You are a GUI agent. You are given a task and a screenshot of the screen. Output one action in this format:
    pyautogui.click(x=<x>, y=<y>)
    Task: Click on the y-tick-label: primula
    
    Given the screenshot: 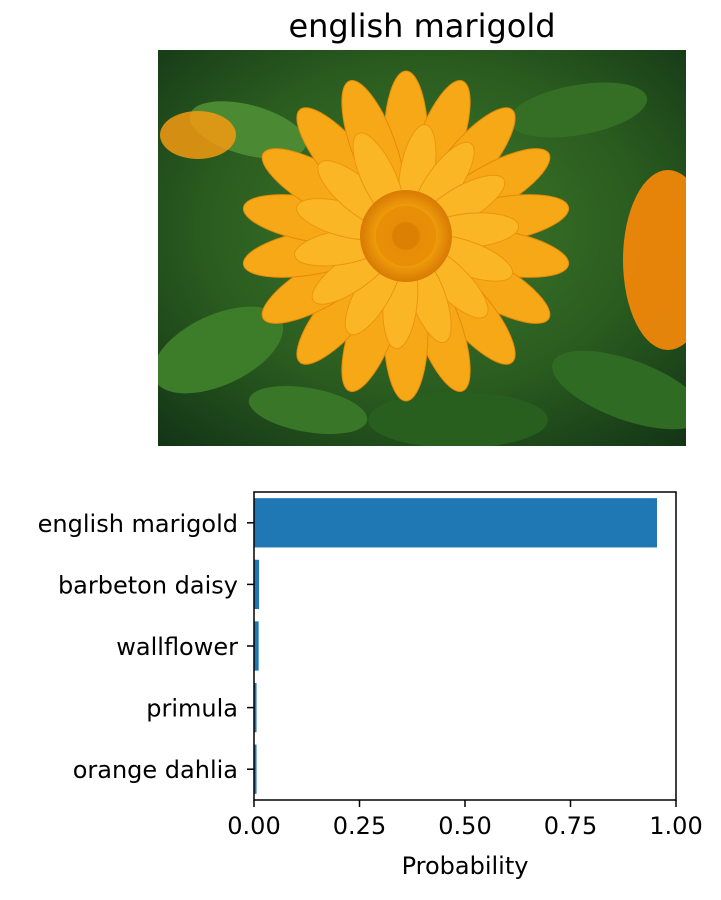 What is the action you would take?
    pyautogui.click(x=192, y=709)
    